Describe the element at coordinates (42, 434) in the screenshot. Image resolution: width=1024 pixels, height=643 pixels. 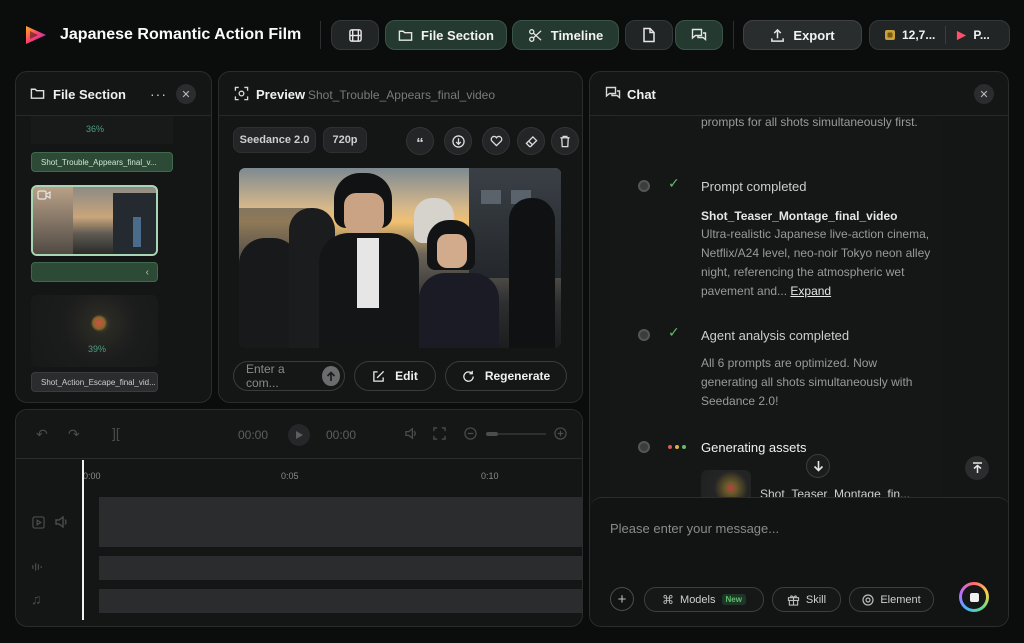
I see `undo-icon: ↶` at that location.